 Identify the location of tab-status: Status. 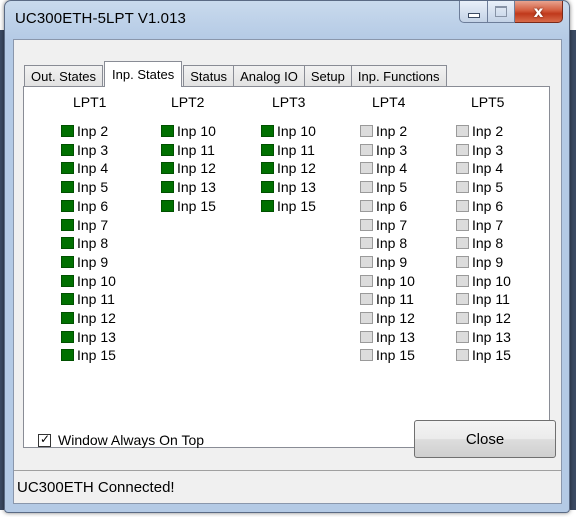
(209, 76).